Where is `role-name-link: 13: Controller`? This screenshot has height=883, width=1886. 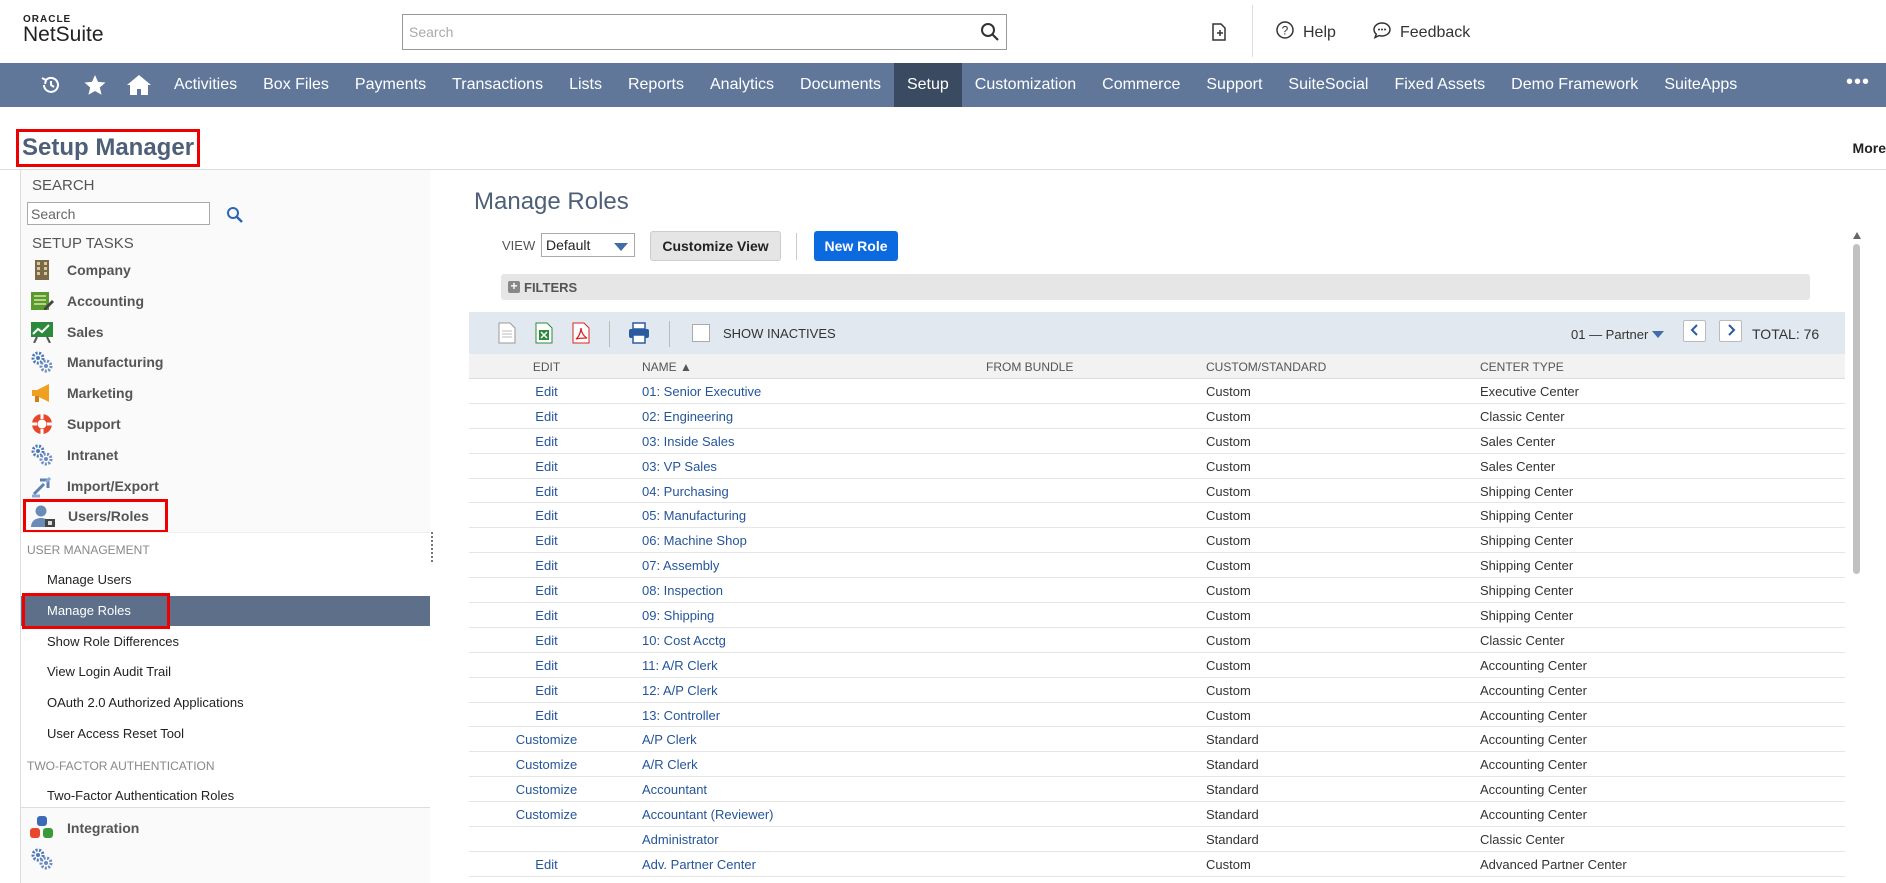 role-name-link: 13: Controller is located at coordinates (681, 715).